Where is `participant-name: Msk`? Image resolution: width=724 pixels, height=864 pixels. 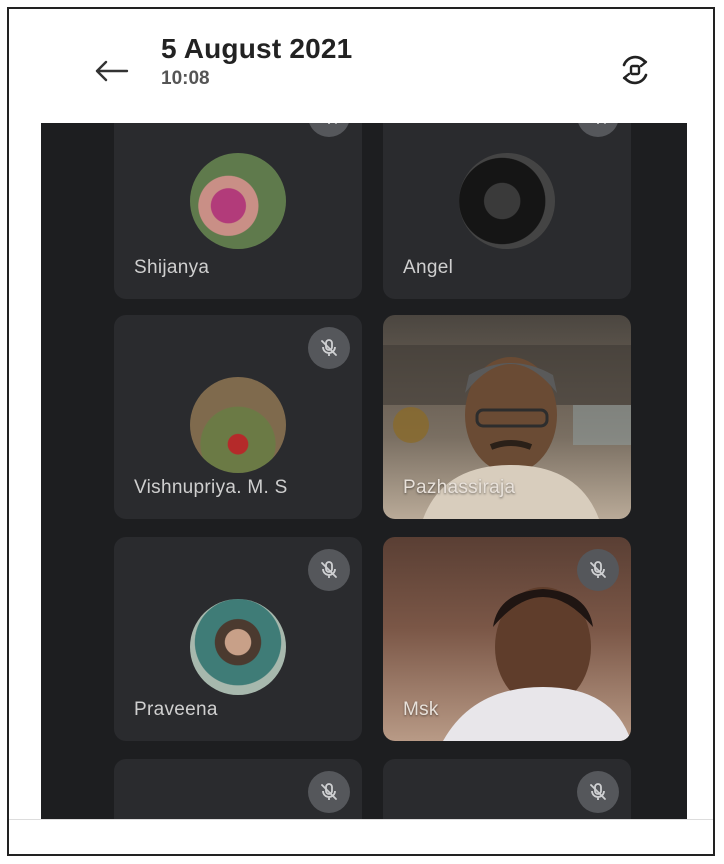
participant-name: Msk is located at coordinates (421, 709).